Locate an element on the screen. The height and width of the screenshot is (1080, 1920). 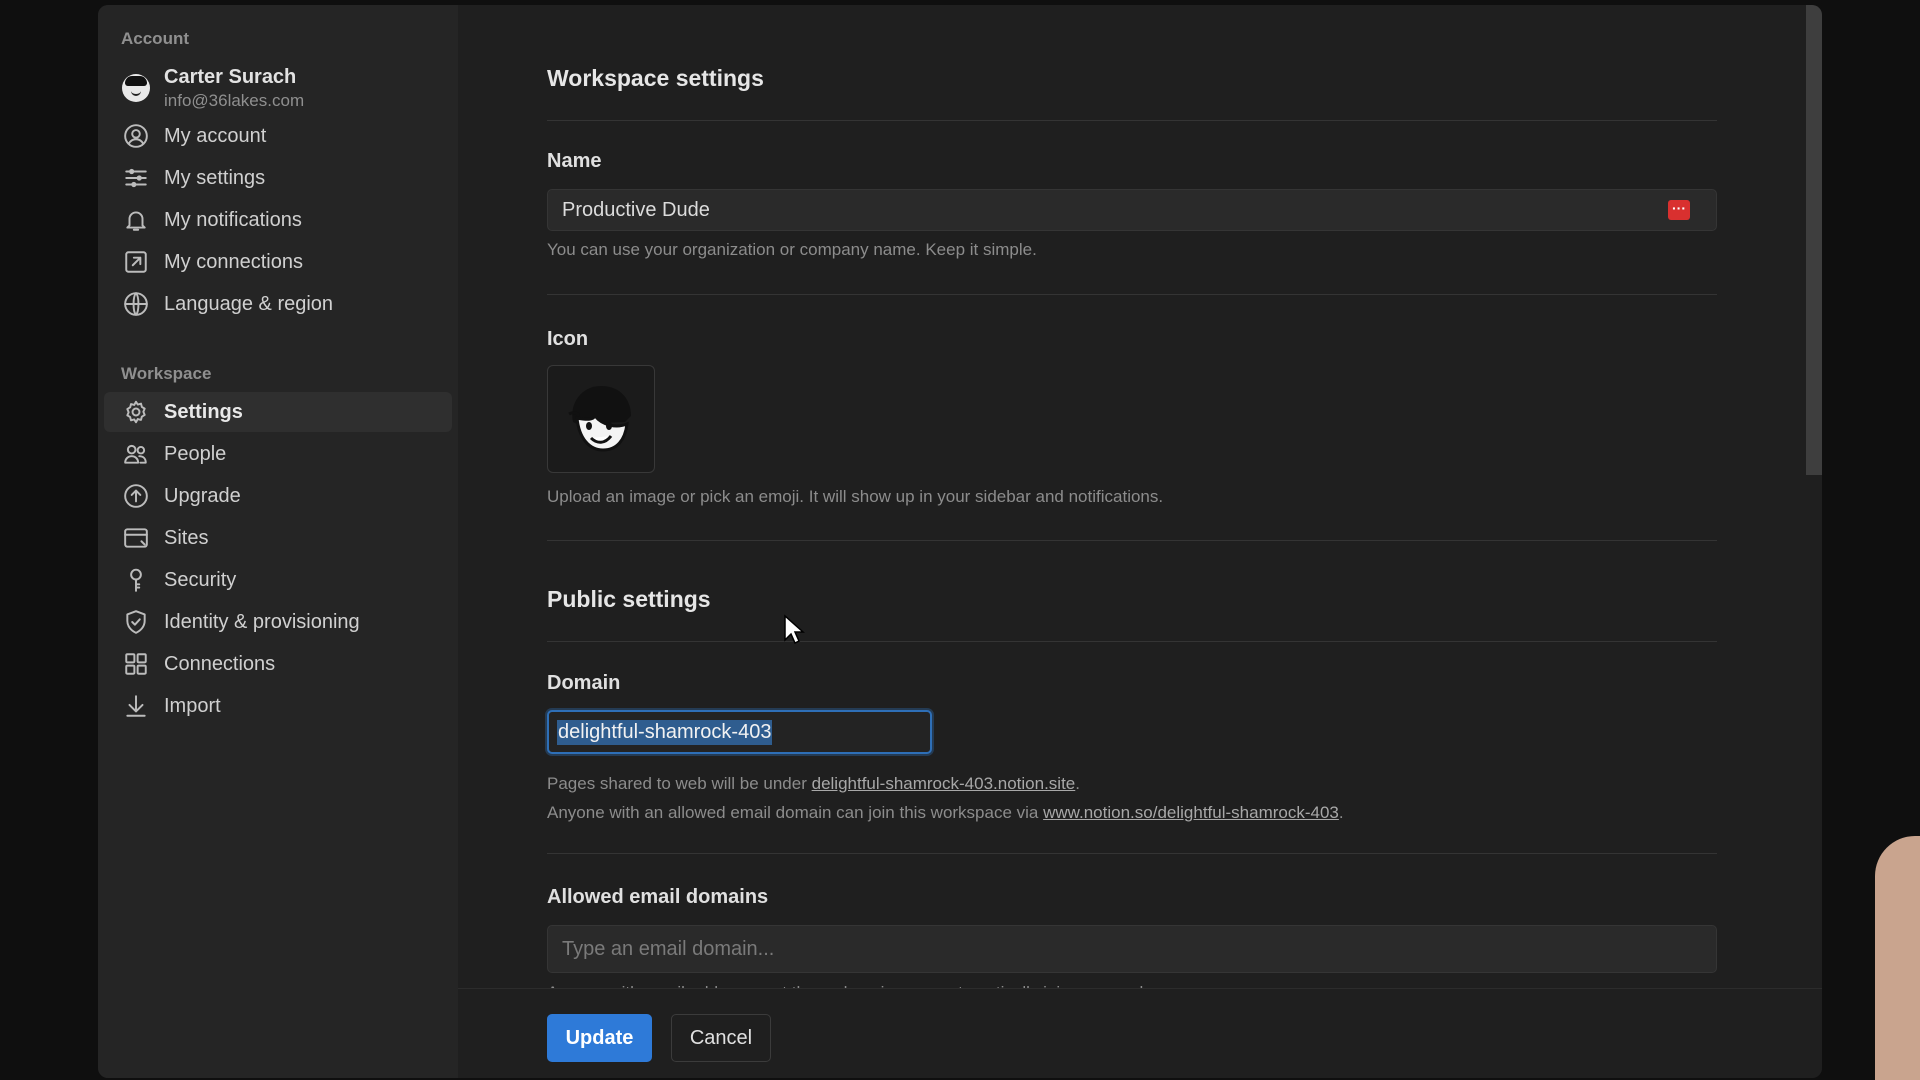
domain-value: delightful-shamrock-403 is located at coordinates (665, 732).